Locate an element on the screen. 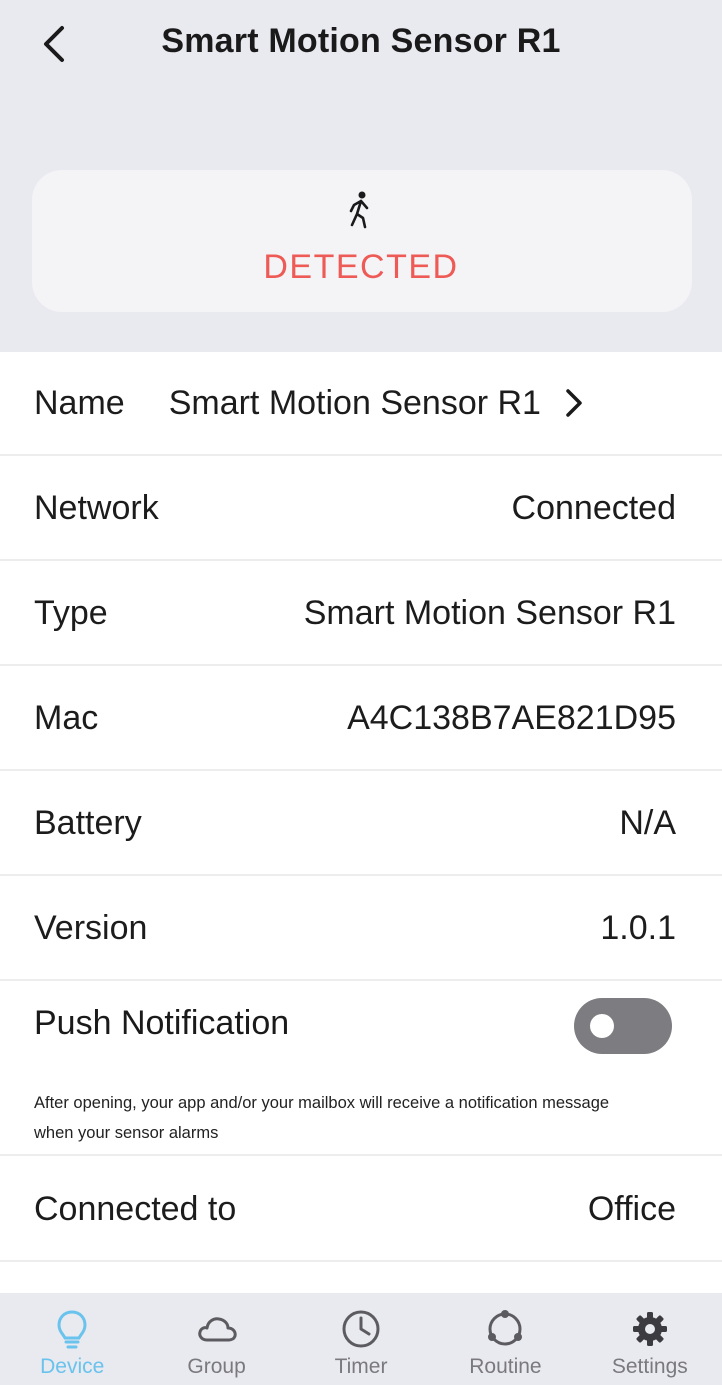 This screenshot has height=1385, width=722. version-value: 1.0.1 is located at coordinates (638, 927).